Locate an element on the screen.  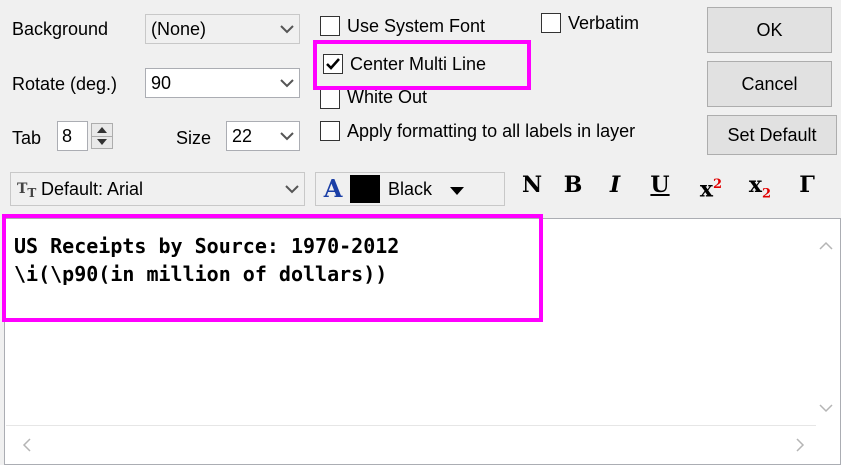
superscript-button: x2 is located at coordinates (711, 187).